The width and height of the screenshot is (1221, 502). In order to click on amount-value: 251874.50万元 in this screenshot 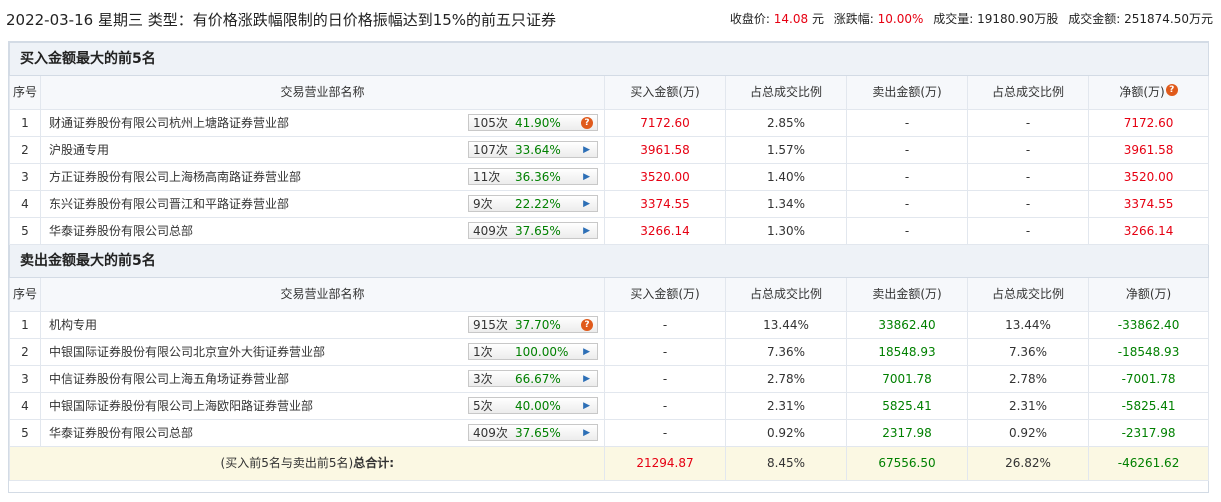, I will do `click(1168, 19)`.